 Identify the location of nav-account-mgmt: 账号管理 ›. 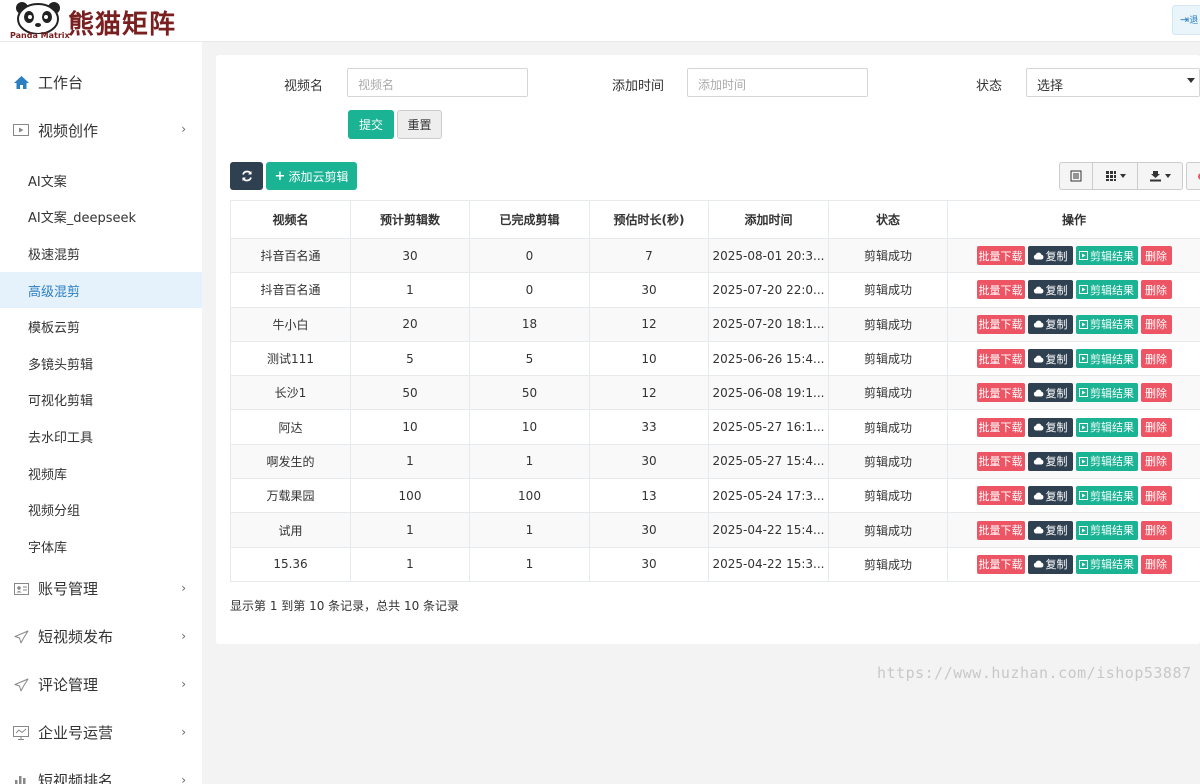
(101, 589).